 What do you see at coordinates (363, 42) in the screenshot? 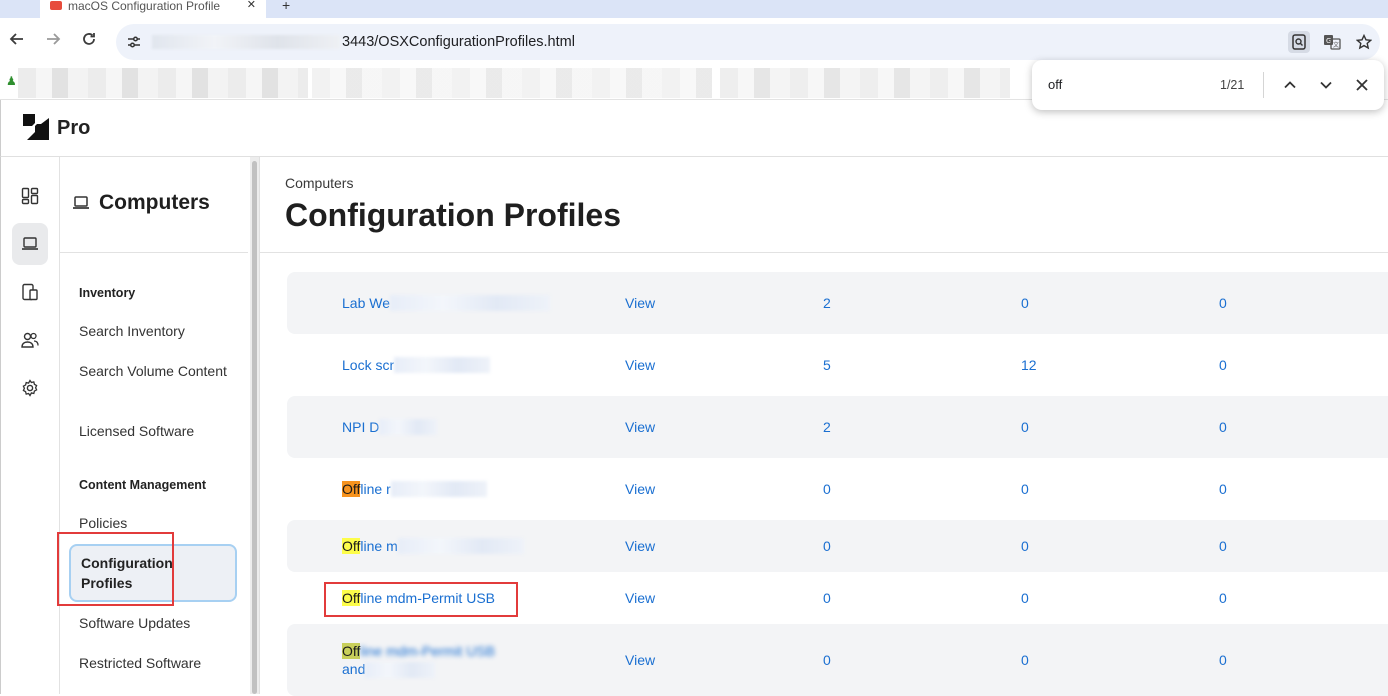
I see `url-text: 3443/OSXConfigurationProfiles.html` at bounding box center [363, 42].